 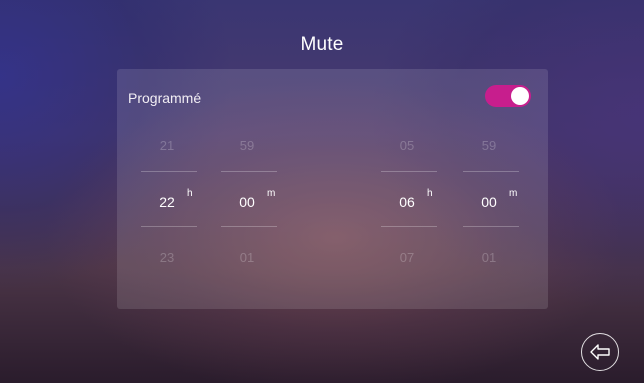 What do you see at coordinates (167, 145) in the screenshot?
I see `start-hour-prev: 21` at bounding box center [167, 145].